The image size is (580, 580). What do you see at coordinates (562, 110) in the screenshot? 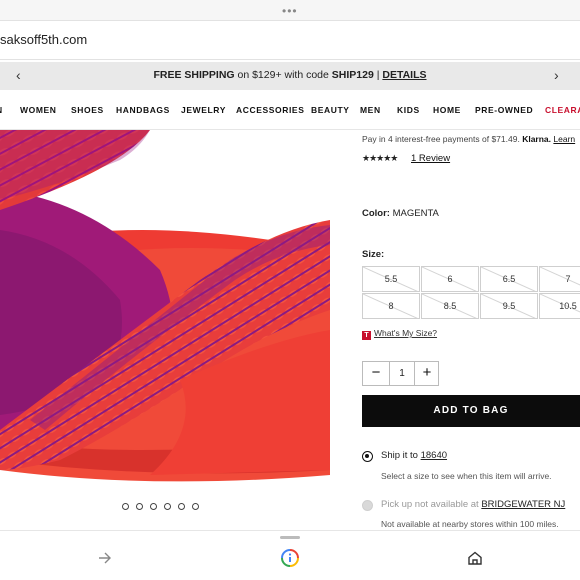
I see `nav-item-clearance: CLEARA` at bounding box center [562, 110].